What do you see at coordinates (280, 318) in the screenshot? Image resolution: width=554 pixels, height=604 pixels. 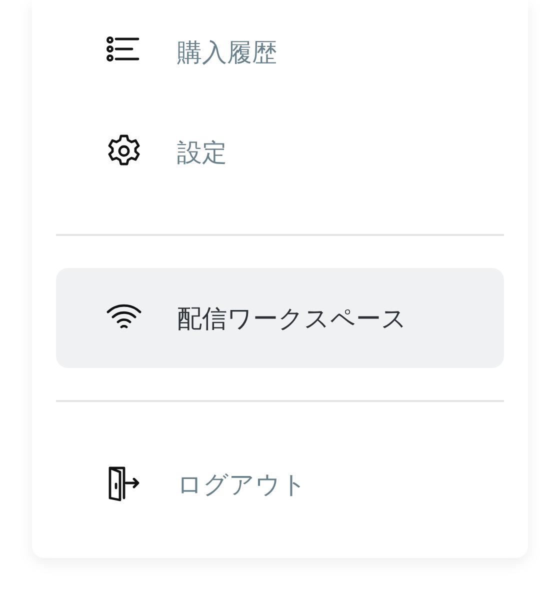 I see `menu-item: 配信ワークスペース` at bounding box center [280, 318].